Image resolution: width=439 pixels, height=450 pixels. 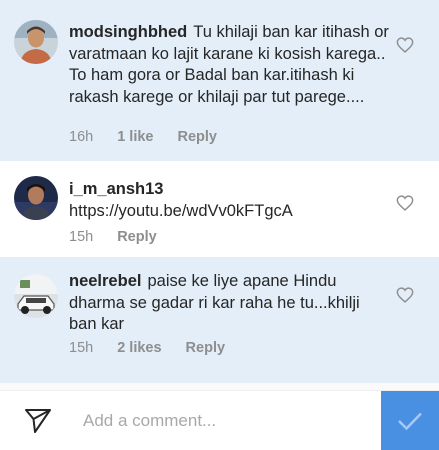 What do you see at coordinates (128, 32) in the screenshot?
I see `comment-username: modsinghbhed` at bounding box center [128, 32].